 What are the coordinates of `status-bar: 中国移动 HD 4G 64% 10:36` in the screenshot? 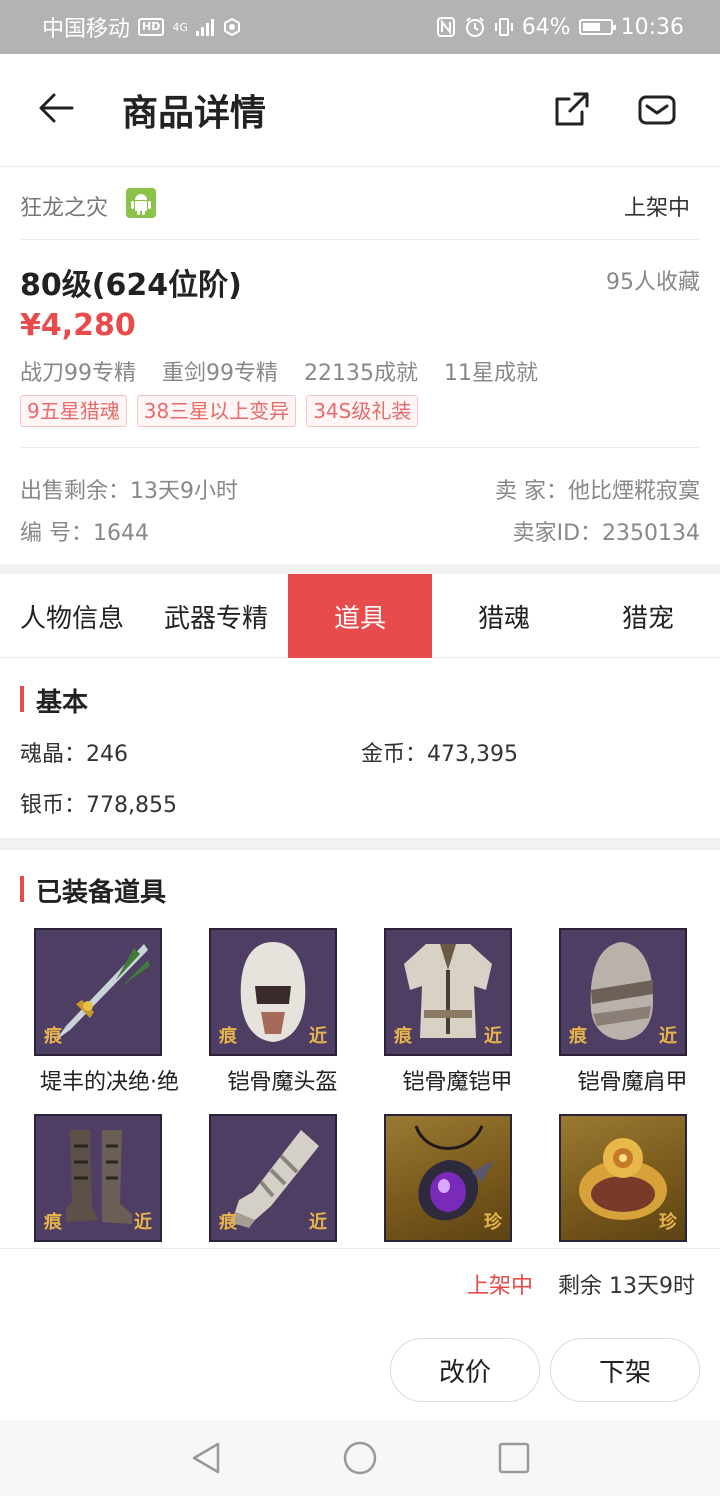 It's located at (360, 27).